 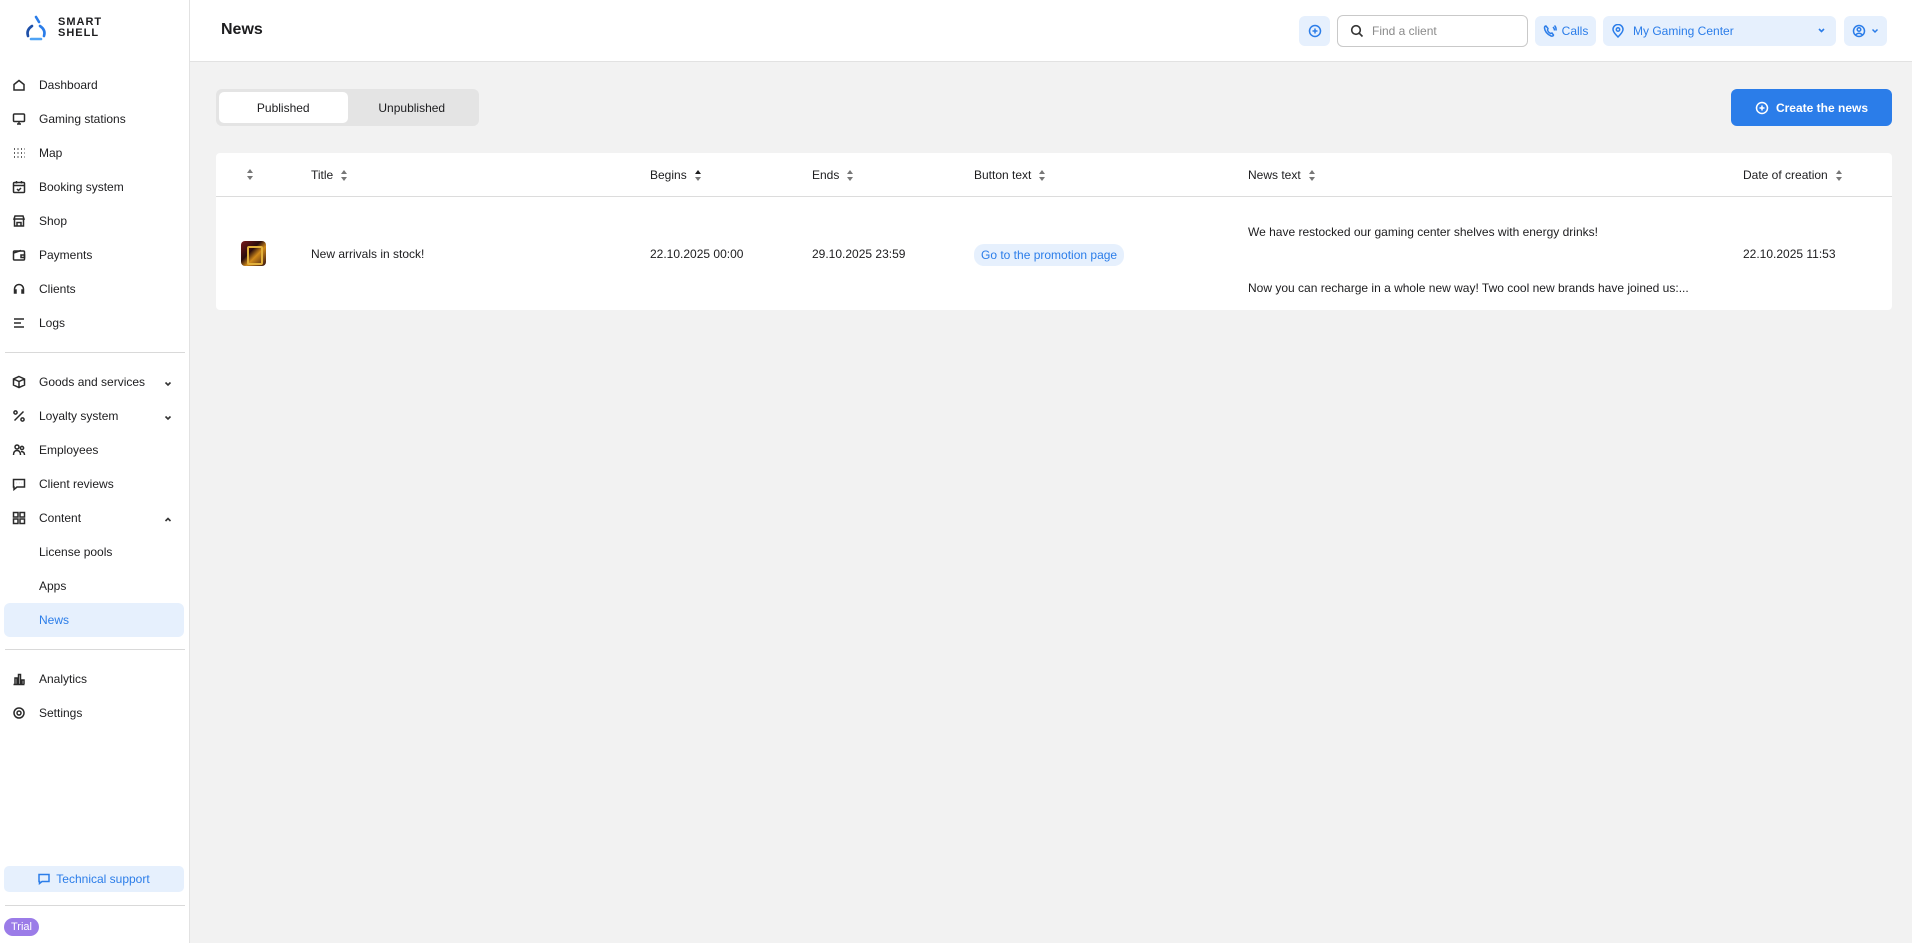 I want to click on sidebar-item-label: Clients, so click(x=57, y=289).